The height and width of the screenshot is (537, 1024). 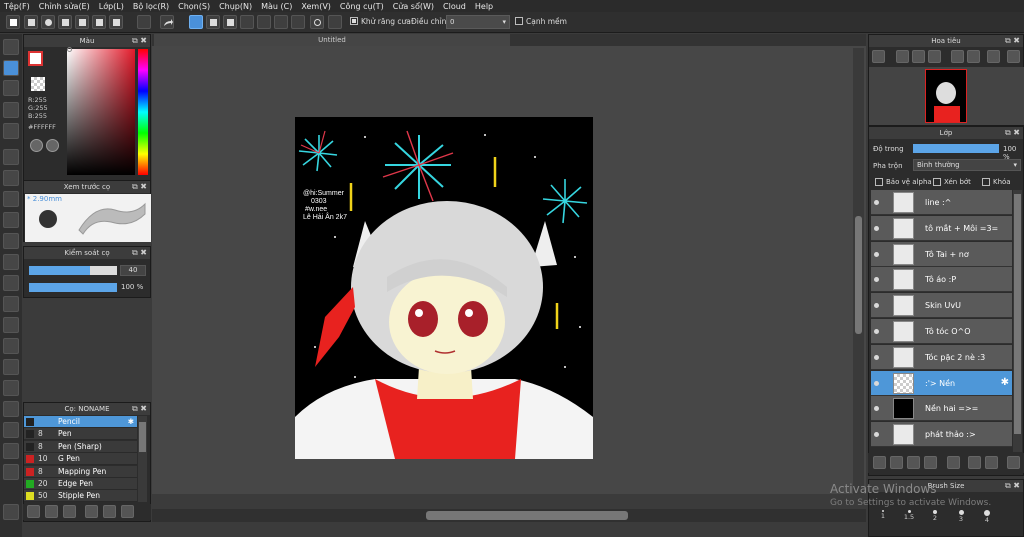 I want to click on brush-size-preset: 1.5, so click(x=909, y=518).